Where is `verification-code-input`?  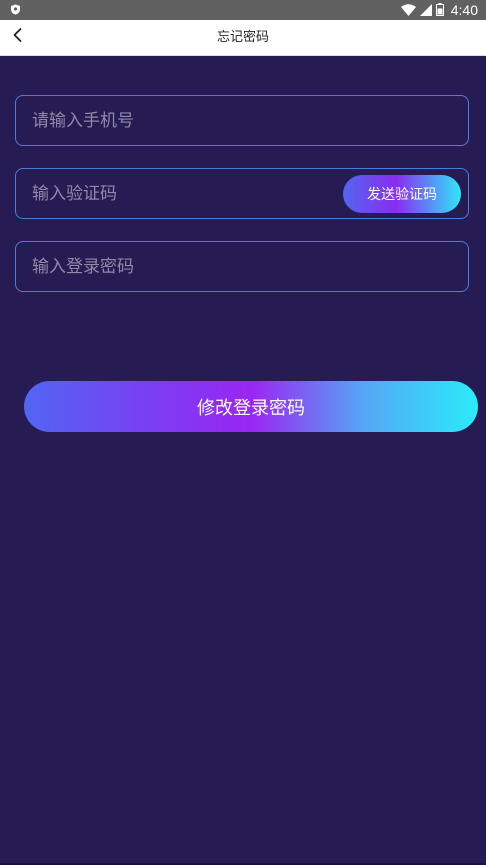
verification-code-input is located at coordinates (182, 193).